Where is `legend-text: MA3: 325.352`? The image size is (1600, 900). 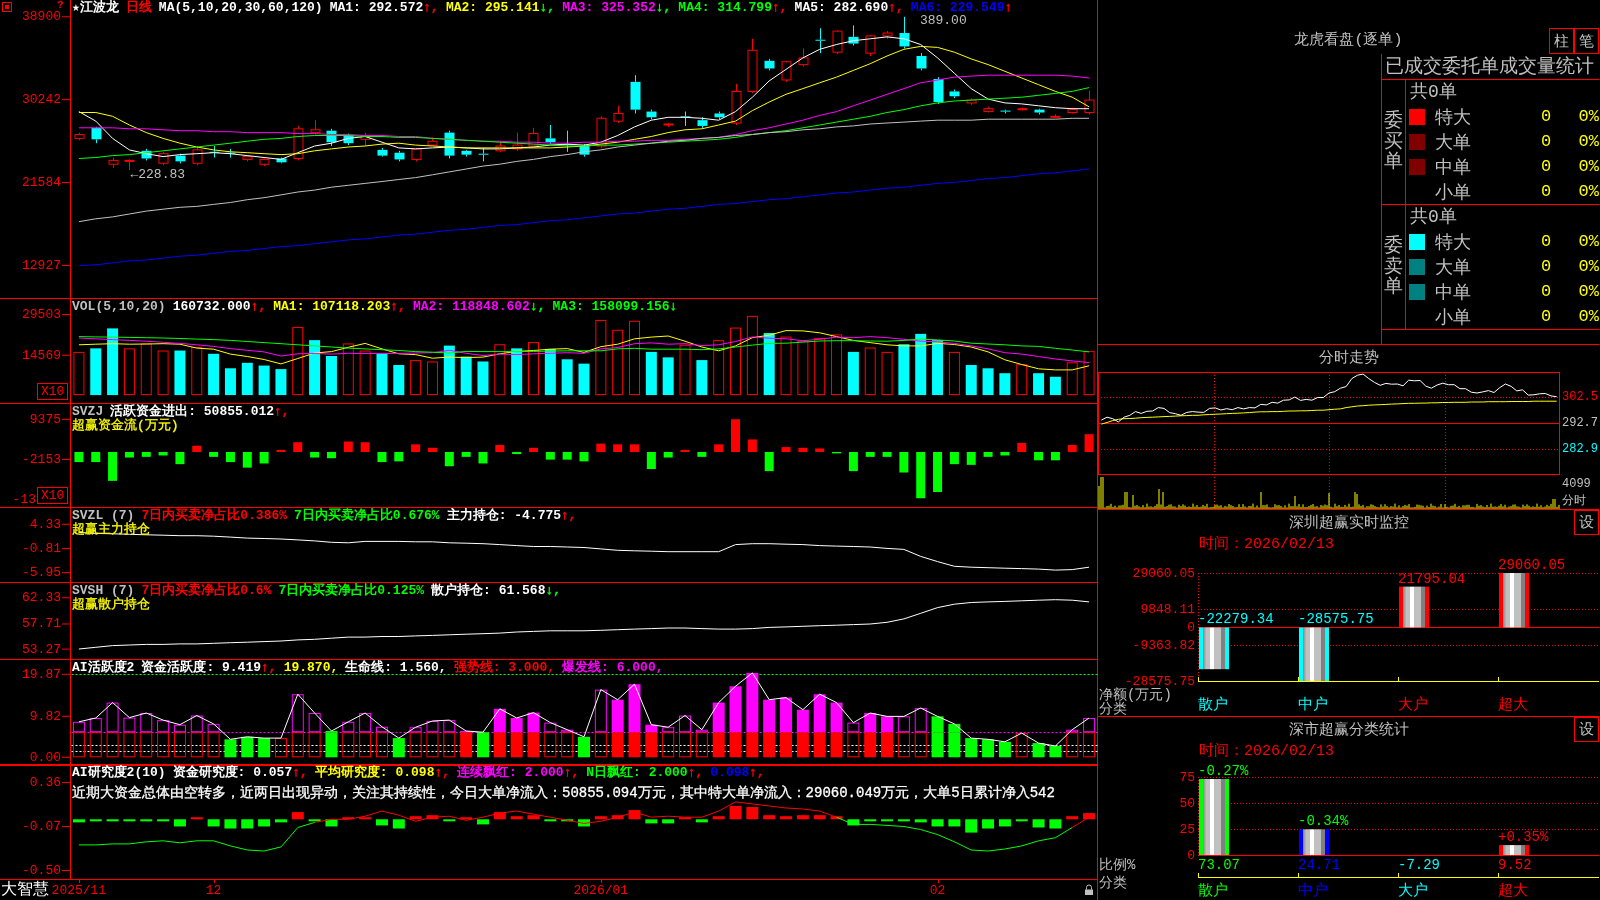 legend-text: MA3: 325.352 is located at coordinates (609, 8).